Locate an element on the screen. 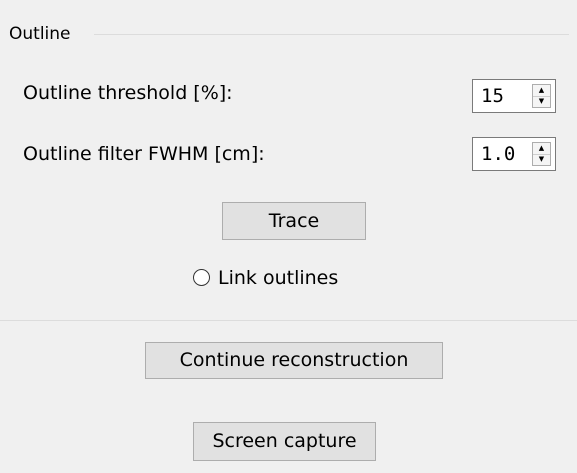 The height and width of the screenshot is (473, 577). continue-reconstruction-button: Continue reconstruction is located at coordinates (294, 360).